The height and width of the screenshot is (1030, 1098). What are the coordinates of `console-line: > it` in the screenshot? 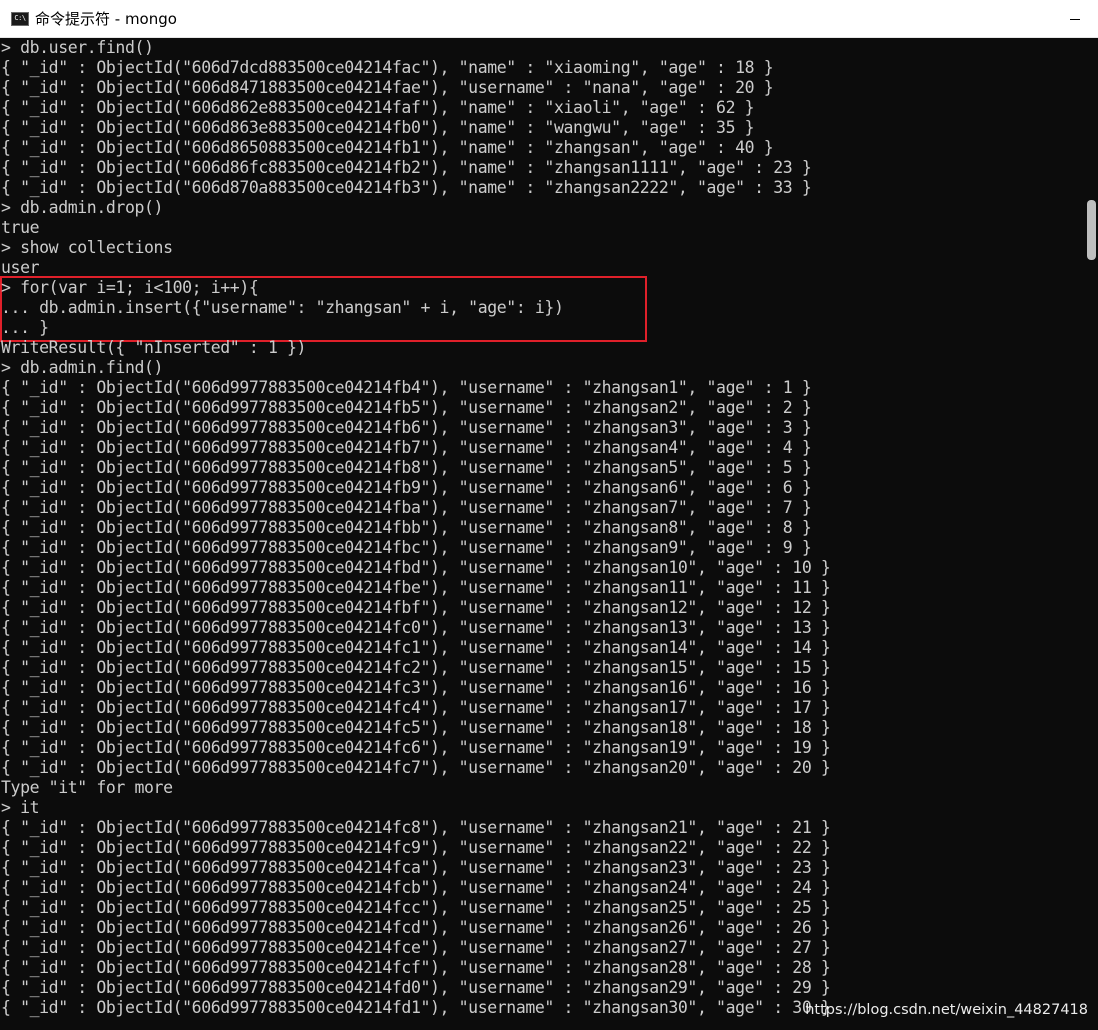 It's located at (20, 807).